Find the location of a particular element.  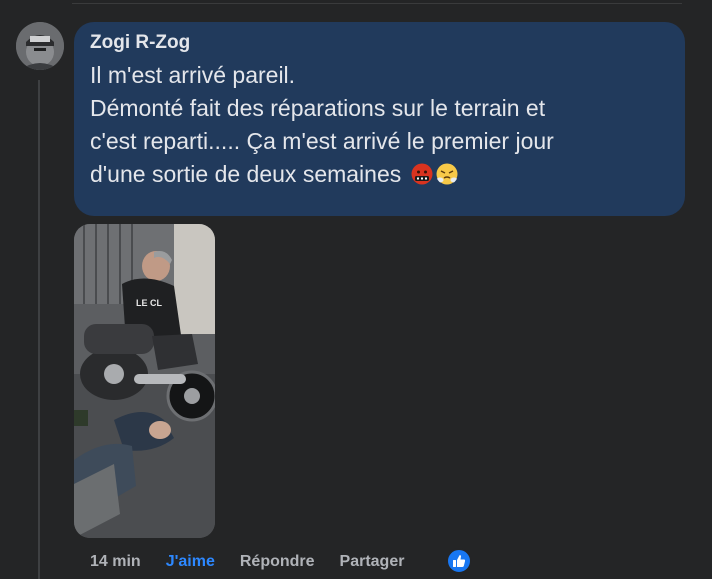

reaction-badge is located at coordinates (459, 561).